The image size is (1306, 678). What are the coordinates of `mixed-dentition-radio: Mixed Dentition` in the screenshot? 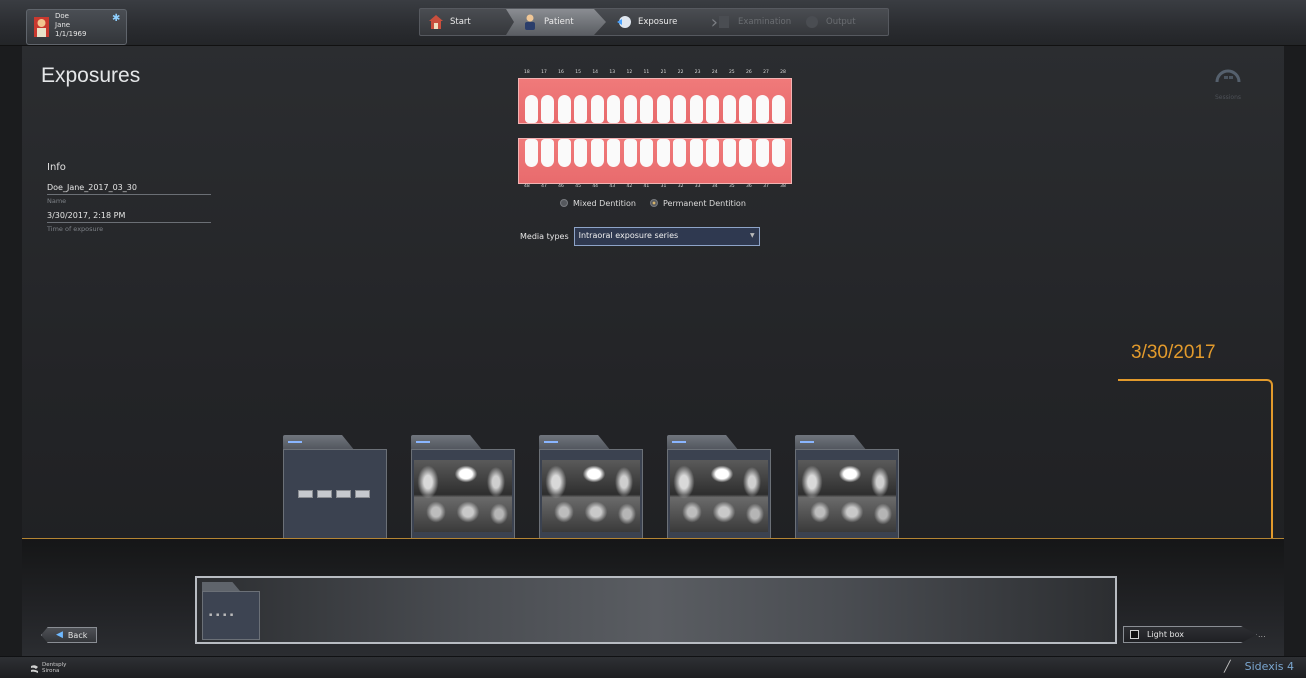 It's located at (598, 203).